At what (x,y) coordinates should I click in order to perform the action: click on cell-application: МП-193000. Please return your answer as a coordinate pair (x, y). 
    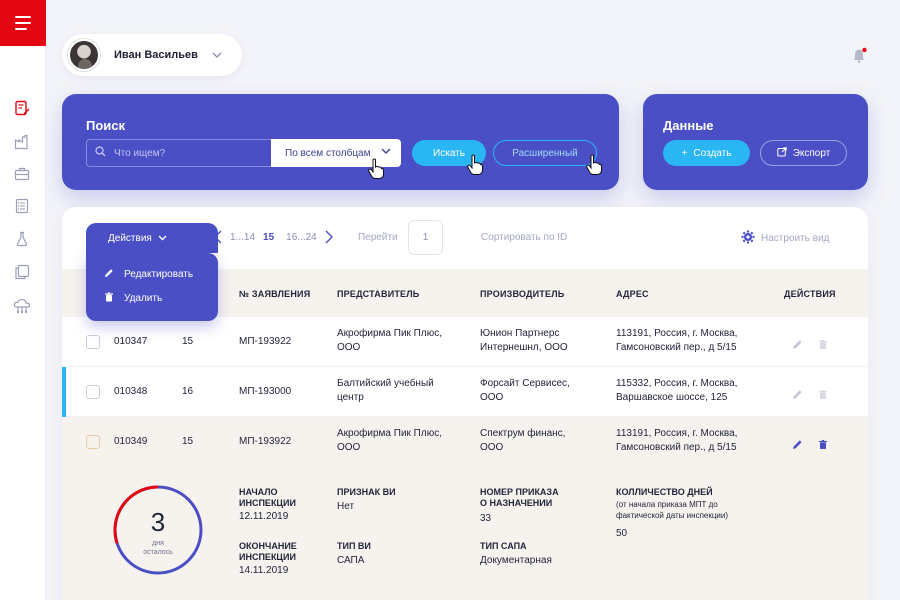
    Looking at the image, I should click on (265, 391).